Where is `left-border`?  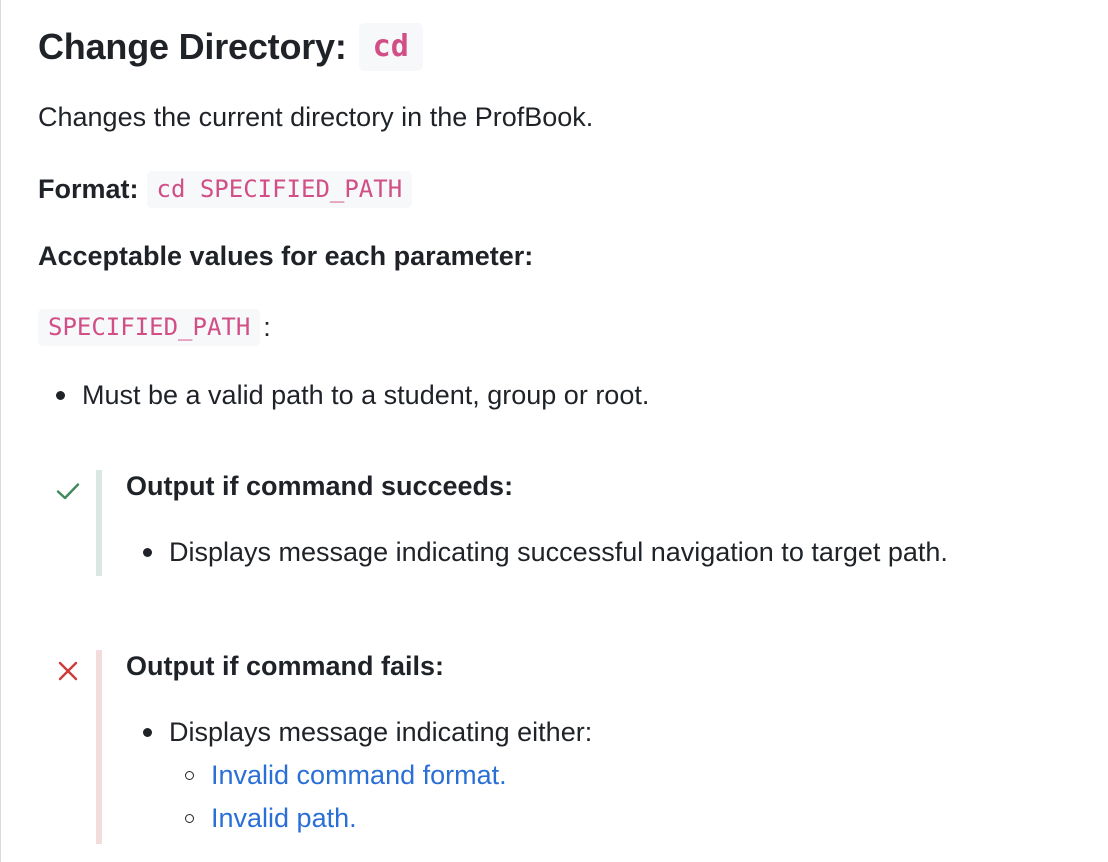 left-border is located at coordinates (0, 431).